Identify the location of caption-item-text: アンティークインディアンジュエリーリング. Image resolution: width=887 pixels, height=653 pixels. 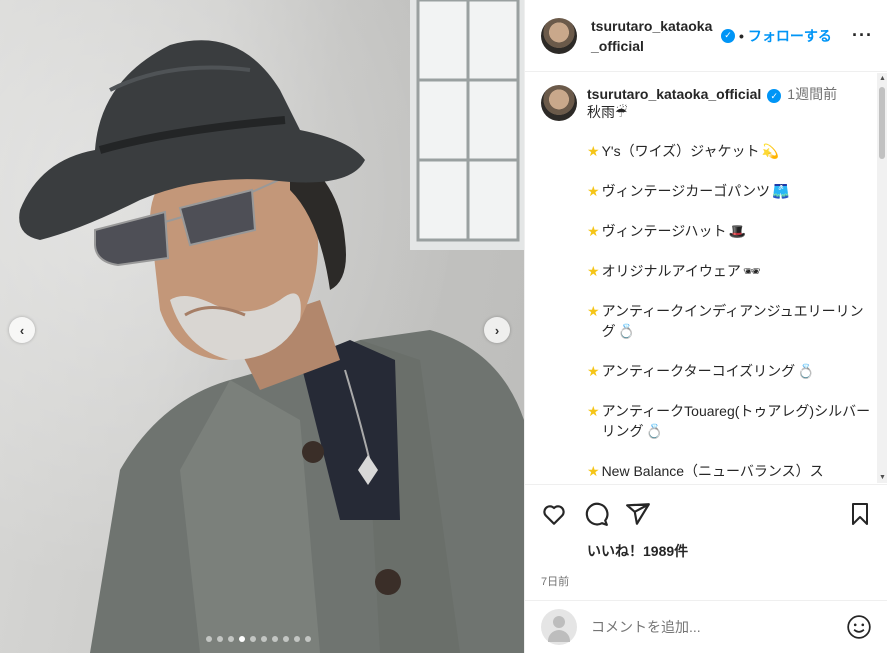
(732, 321).